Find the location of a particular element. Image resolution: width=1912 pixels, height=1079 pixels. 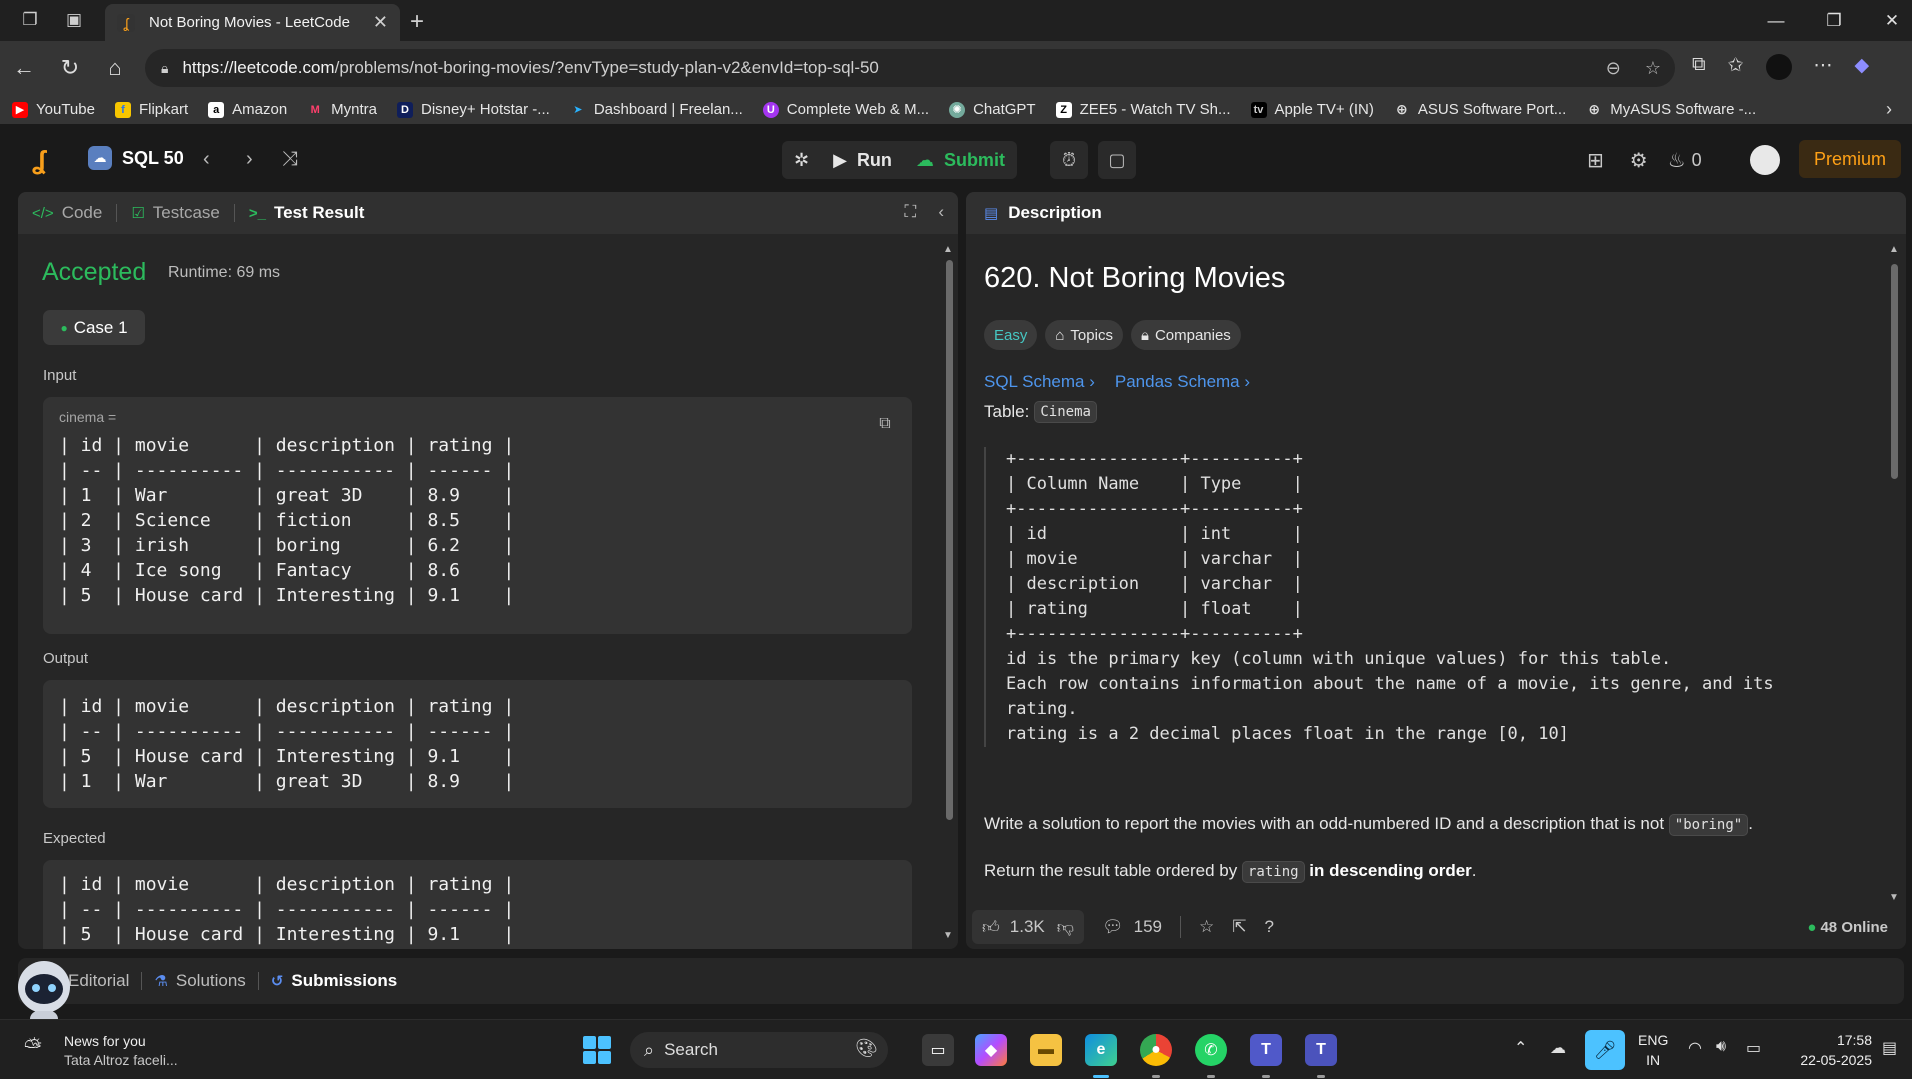

language-indicator: ENG IN is located at coordinates (1653, 1050).